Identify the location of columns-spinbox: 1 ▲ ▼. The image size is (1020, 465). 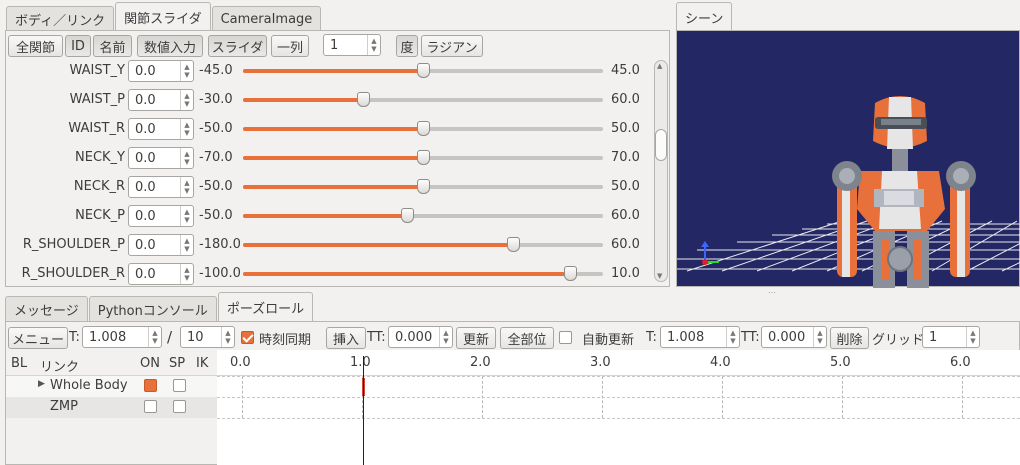
(352, 45).